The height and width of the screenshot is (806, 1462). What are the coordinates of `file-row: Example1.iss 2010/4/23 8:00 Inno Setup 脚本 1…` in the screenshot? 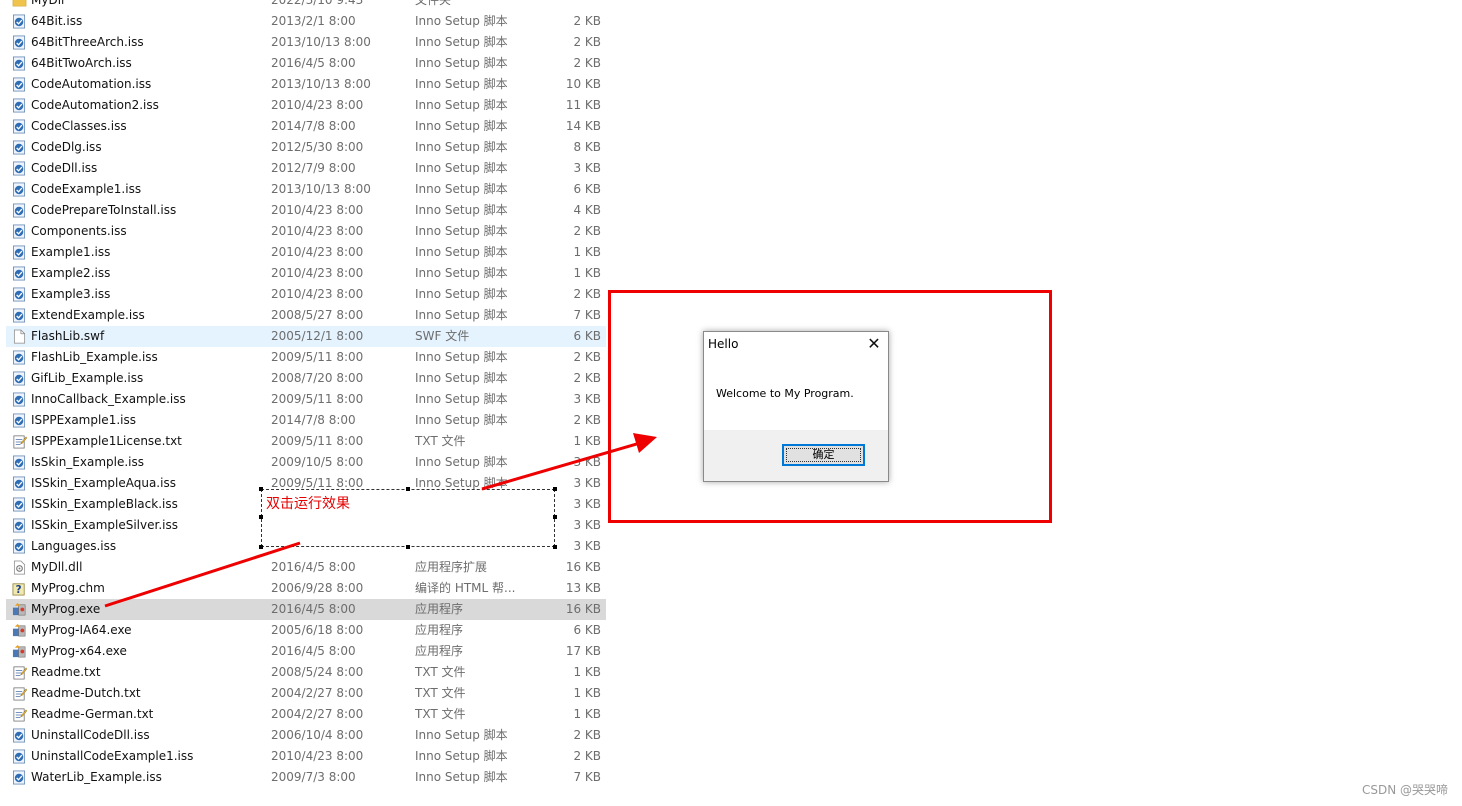 It's located at (306, 252).